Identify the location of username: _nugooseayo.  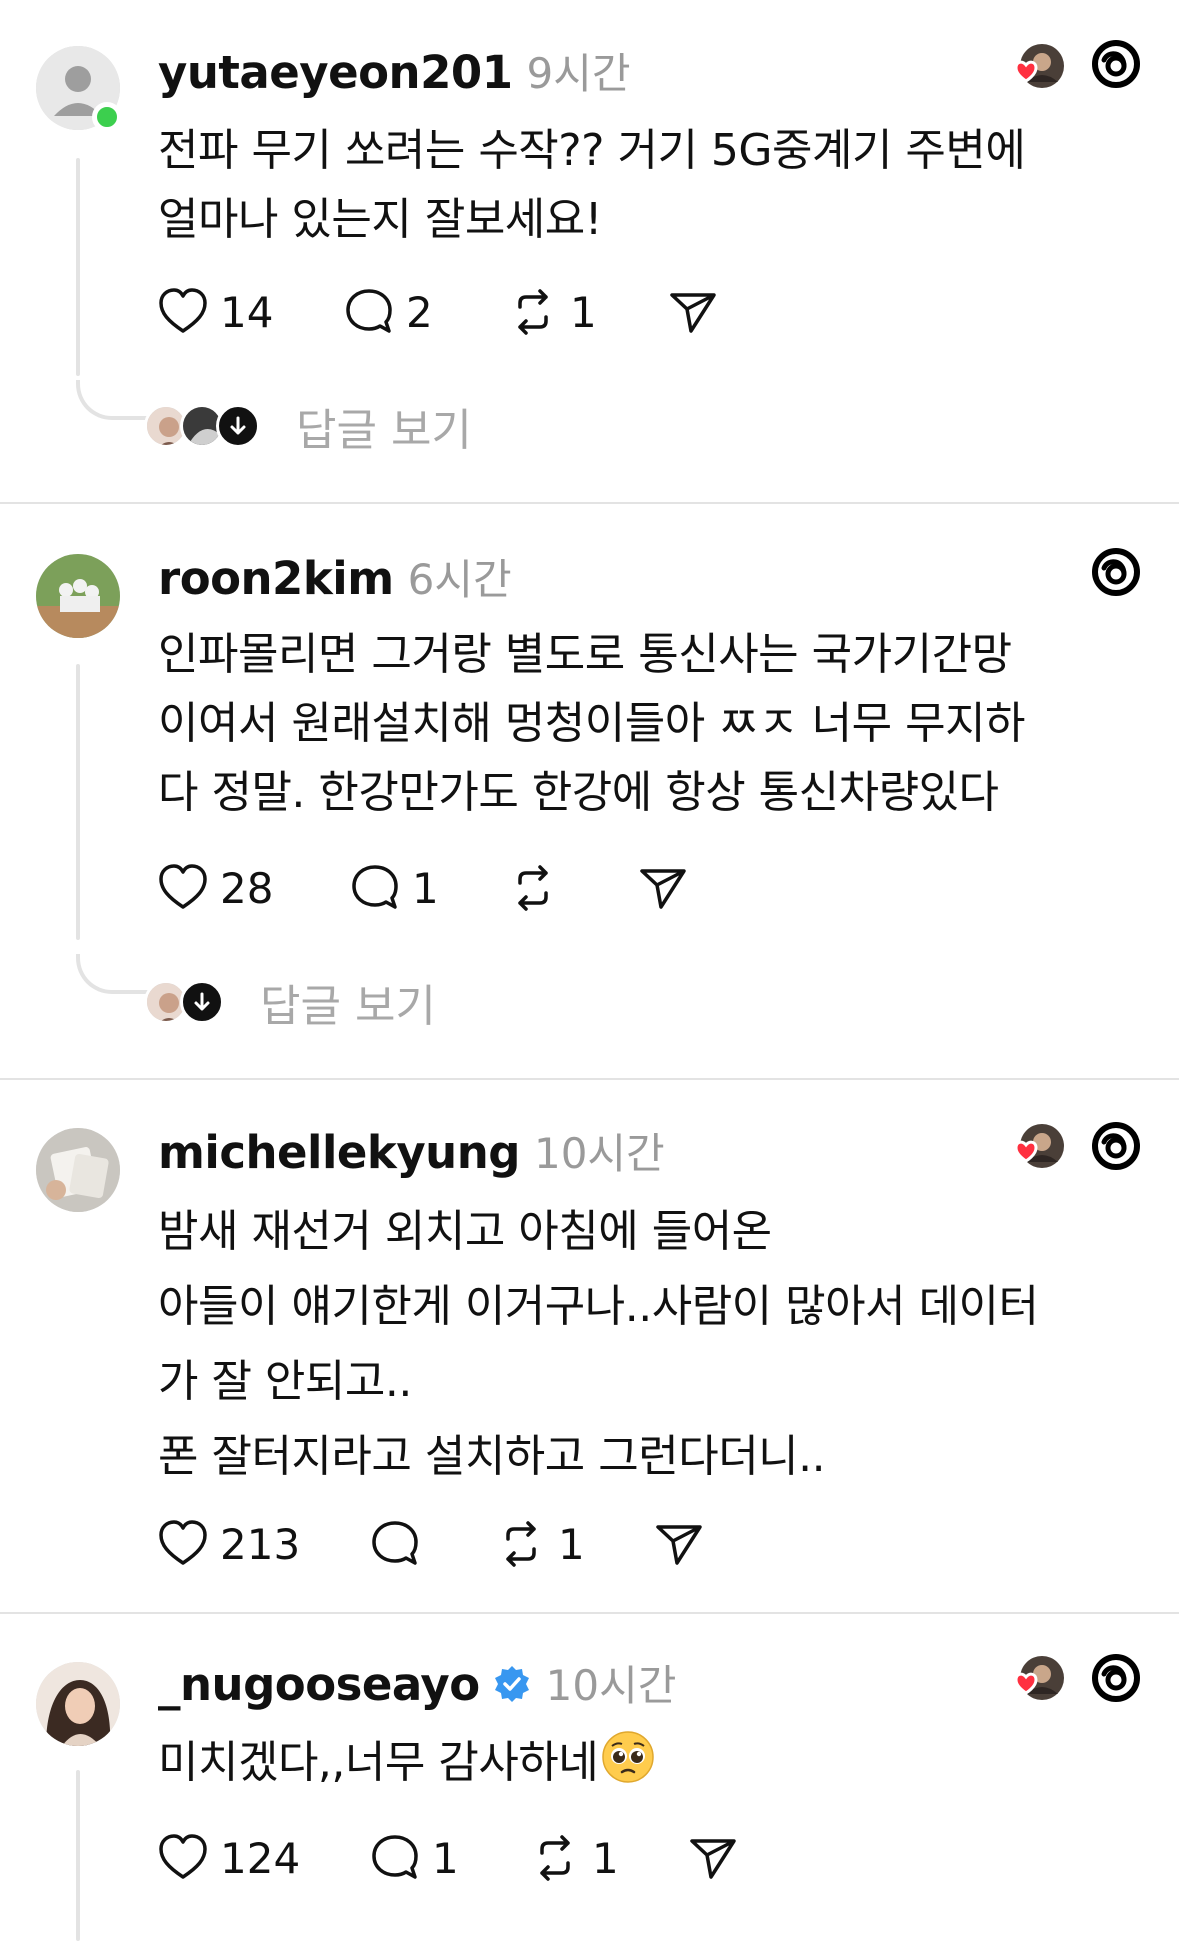
(319, 1684).